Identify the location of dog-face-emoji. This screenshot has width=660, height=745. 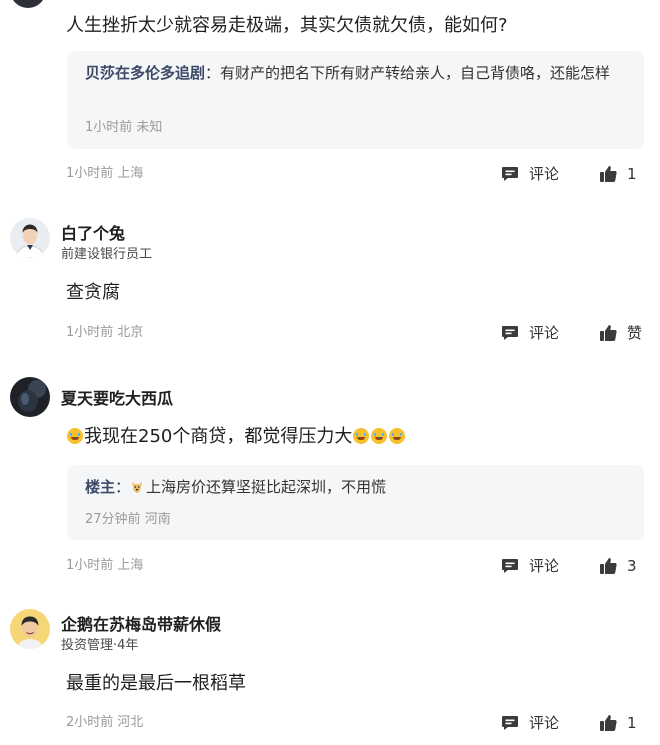
(137, 487).